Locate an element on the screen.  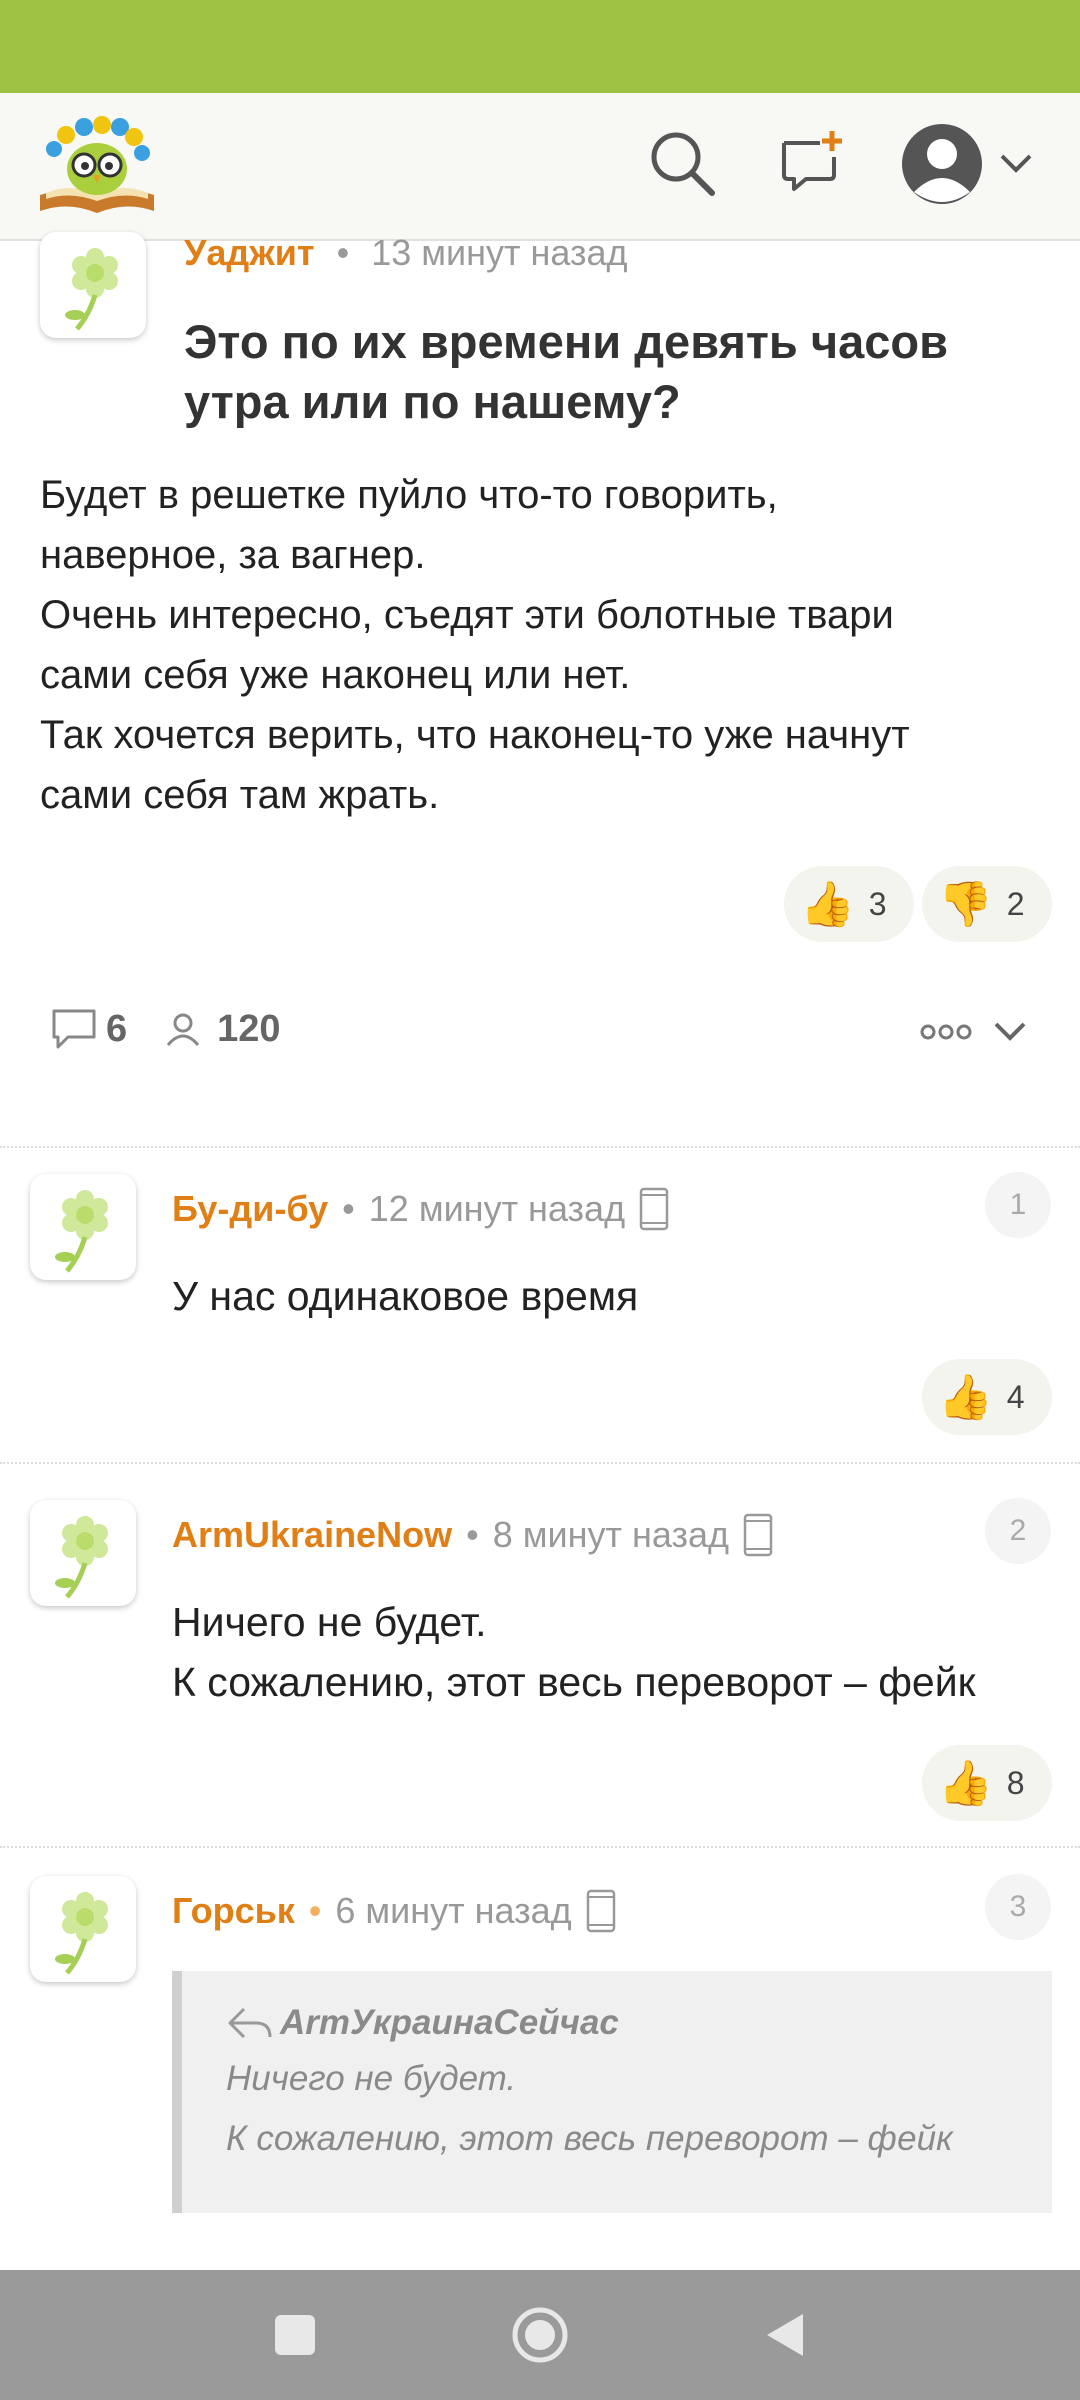
profile-menu is located at coordinates (970, 164).